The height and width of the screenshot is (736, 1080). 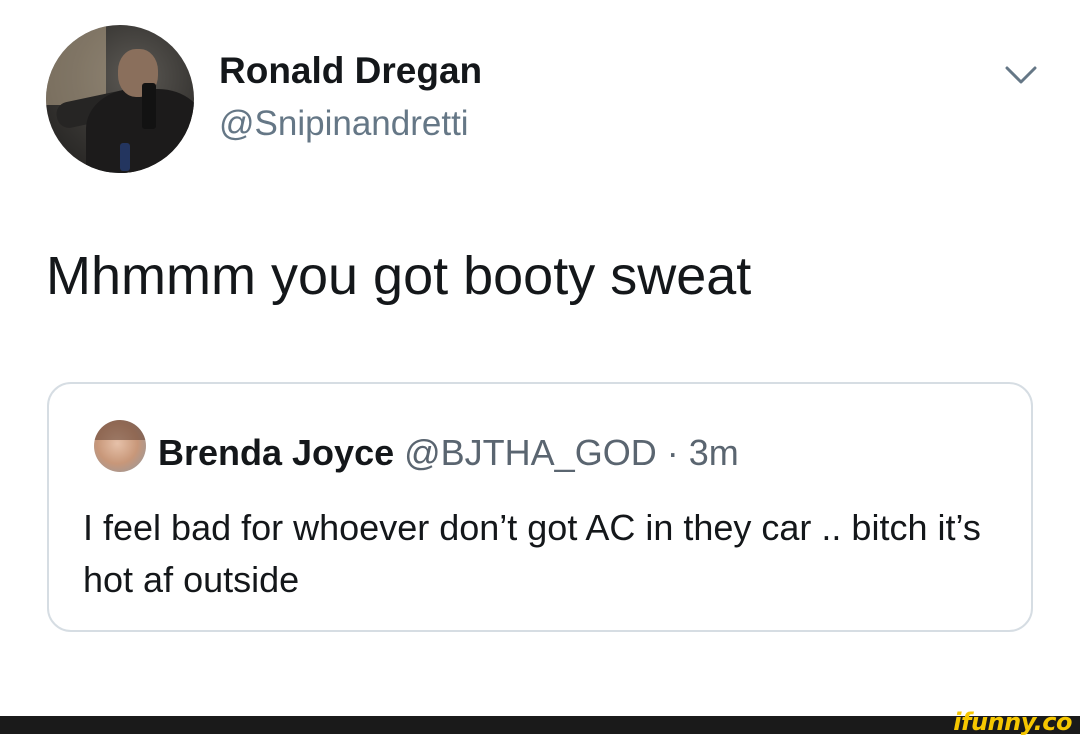 I want to click on quoted-tweet-header: Brenda Joyce @BJTHA_GOD · 3m, so click(x=448, y=453).